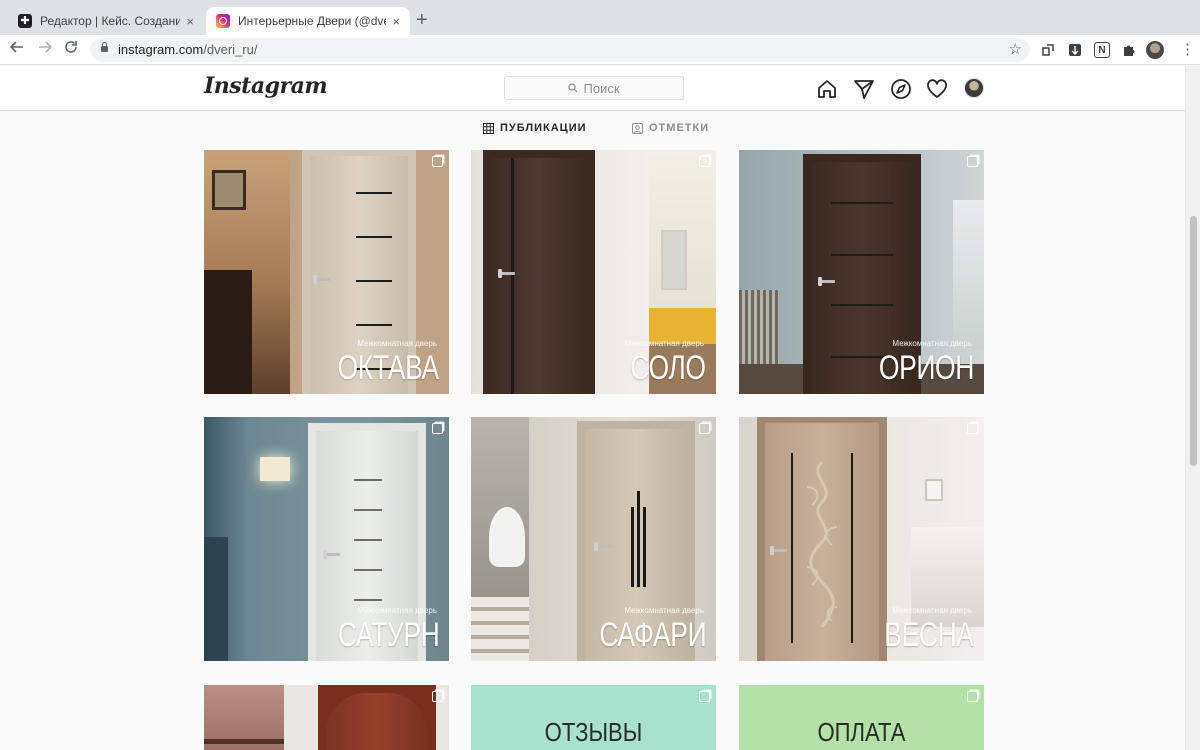  What do you see at coordinates (593, 272) in the screenshot?
I see `post-solo: Межкомнатная дверь СОЛО` at bounding box center [593, 272].